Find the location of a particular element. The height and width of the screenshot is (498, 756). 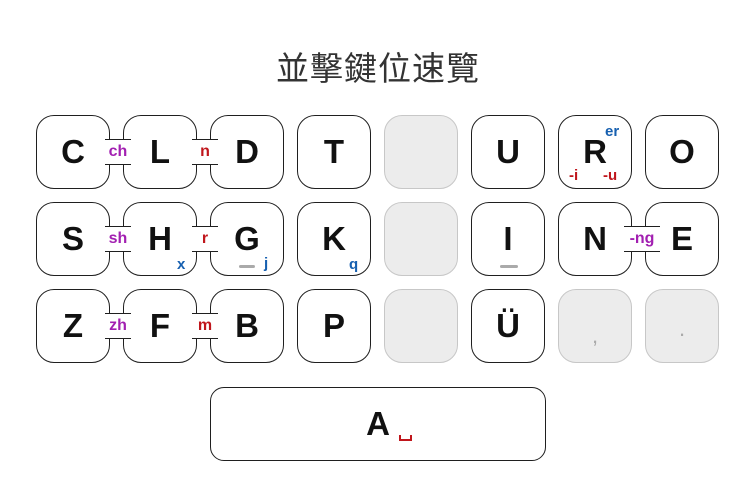

key-d: D is located at coordinates (247, 152).